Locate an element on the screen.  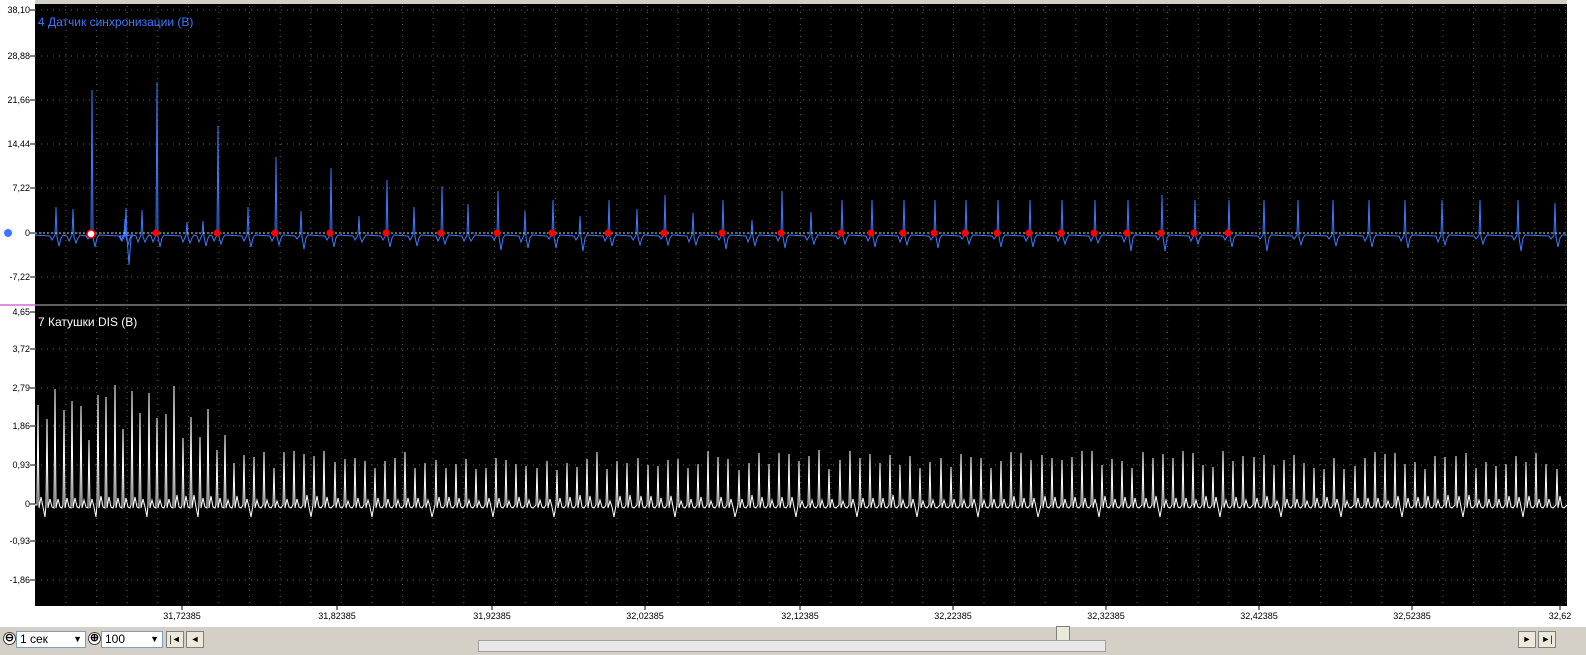
time-tick-label: 32,22385 is located at coordinates (953, 616).